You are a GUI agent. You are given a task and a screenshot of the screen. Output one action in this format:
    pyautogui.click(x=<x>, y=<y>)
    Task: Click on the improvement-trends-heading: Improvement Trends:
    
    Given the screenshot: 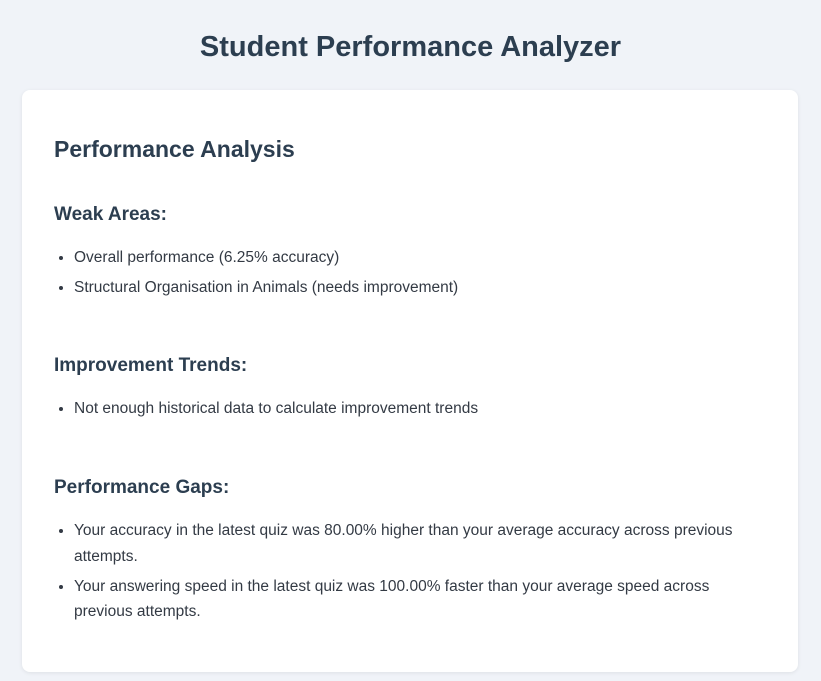 What is the action you would take?
    pyautogui.click(x=151, y=365)
    